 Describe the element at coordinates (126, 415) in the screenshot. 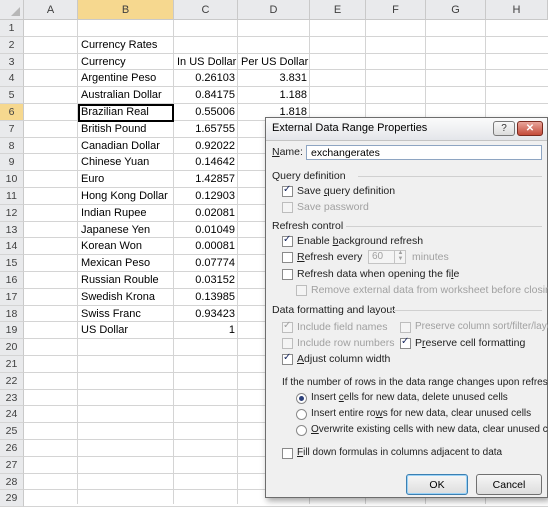

I see `cell-b24` at that location.